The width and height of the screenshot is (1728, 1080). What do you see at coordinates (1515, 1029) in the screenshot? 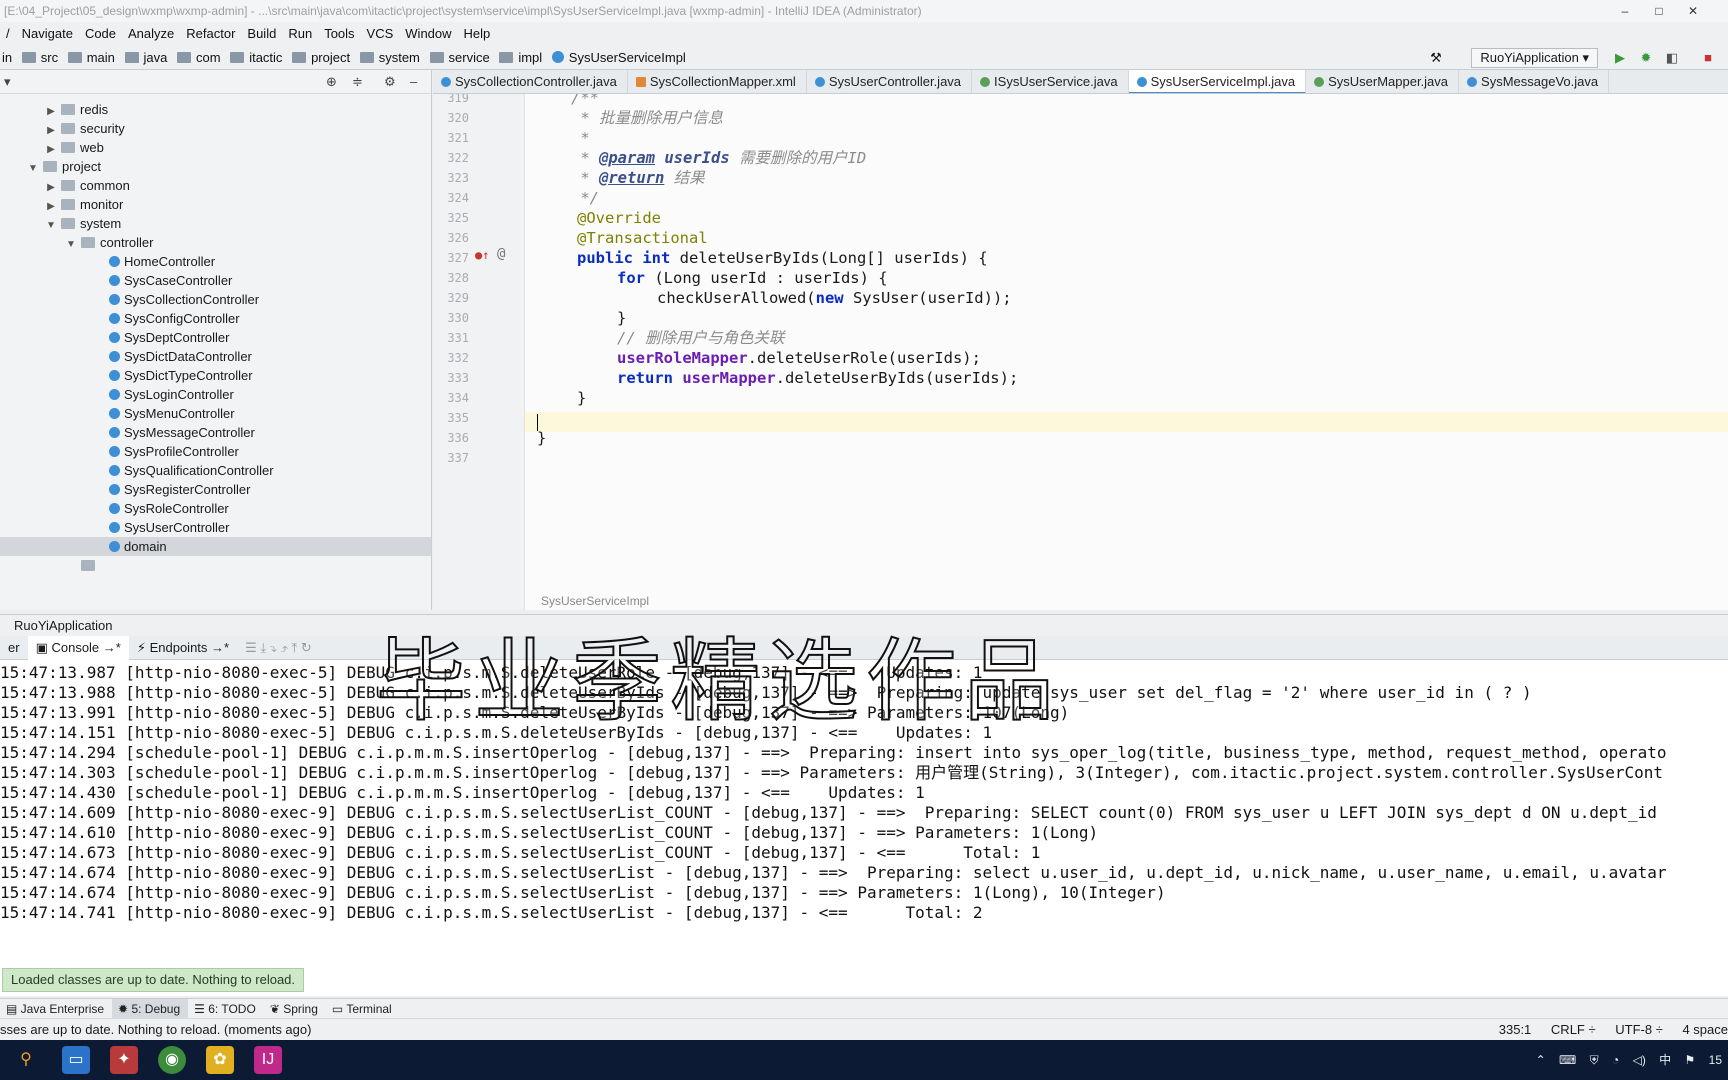
I see `caret-position: 335:1` at bounding box center [1515, 1029].